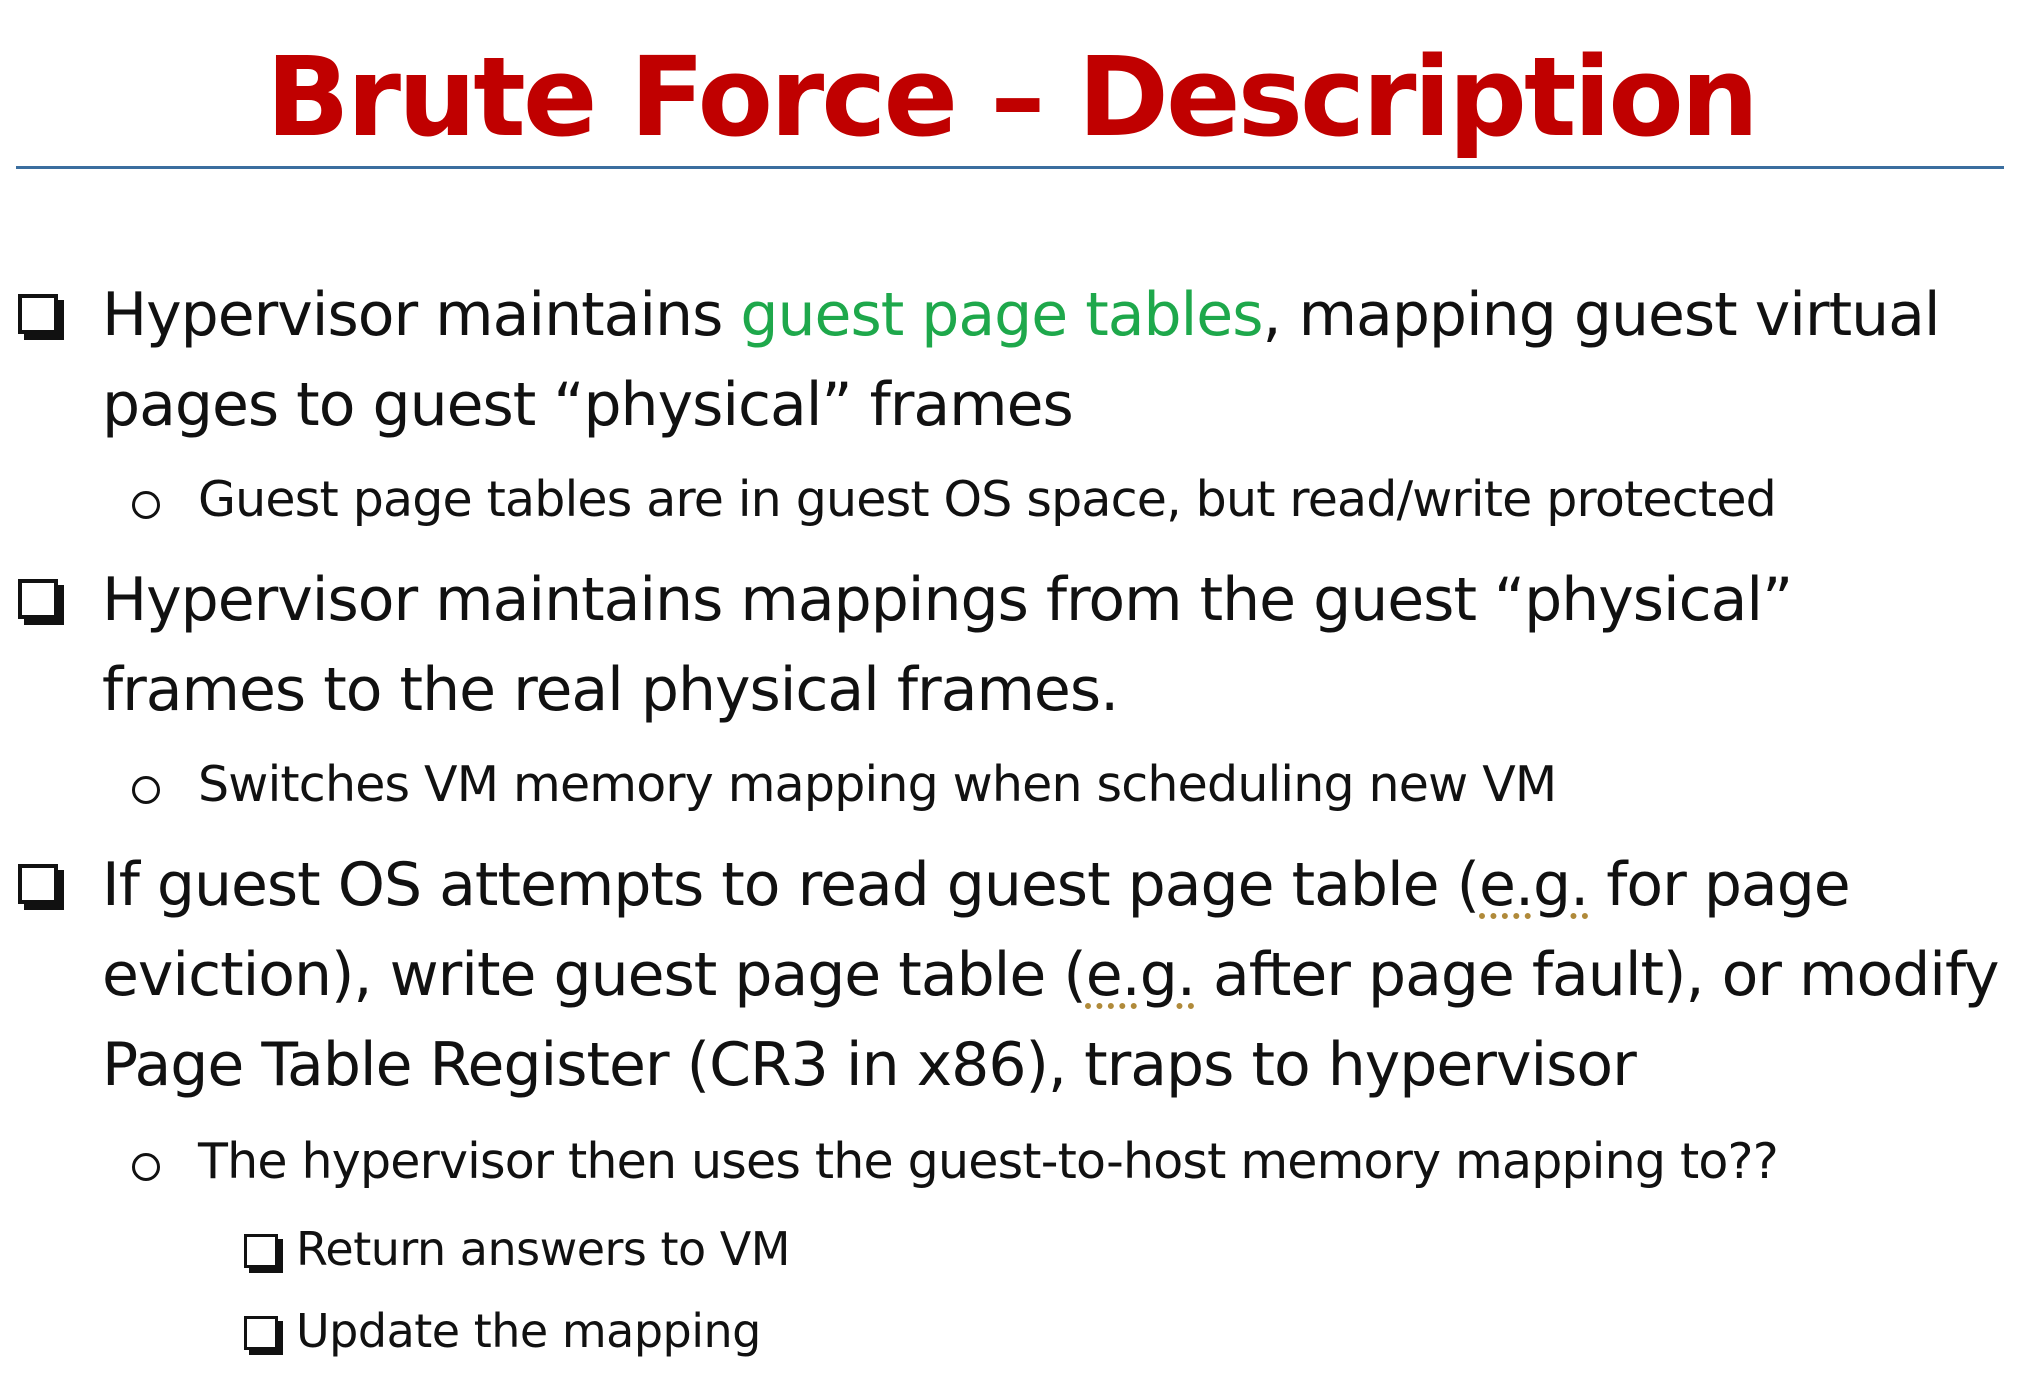 This screenshot has height=1389, width=2022. Describe the element at coordinates (421, 315) in the screenshot. I see `bullet-text-prefix: Hypervisor maintains` at that location.